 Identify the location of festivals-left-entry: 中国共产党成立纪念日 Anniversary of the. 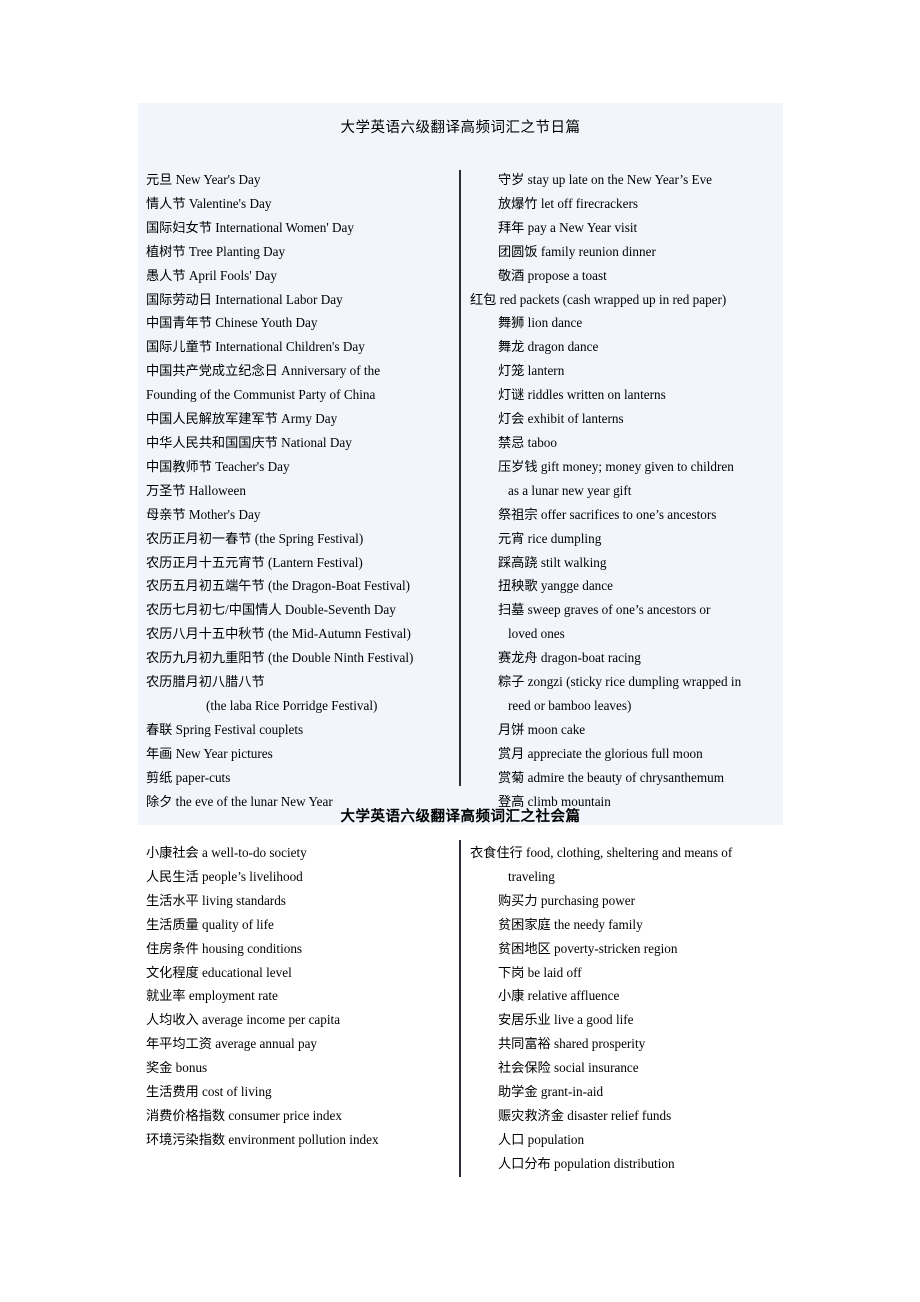
(296, 371).